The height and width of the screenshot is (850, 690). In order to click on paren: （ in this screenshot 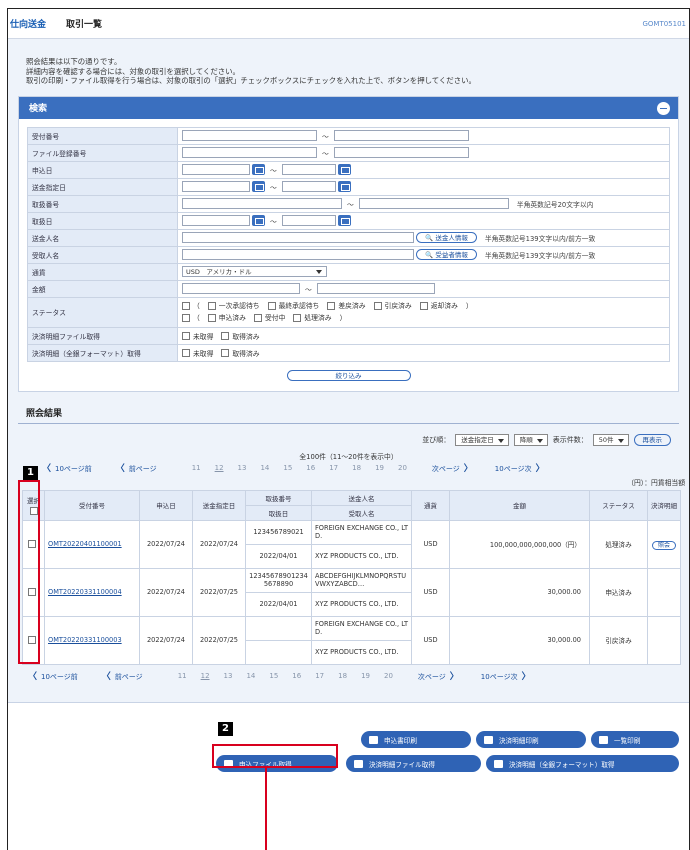, I will do `click(196, 318)`.